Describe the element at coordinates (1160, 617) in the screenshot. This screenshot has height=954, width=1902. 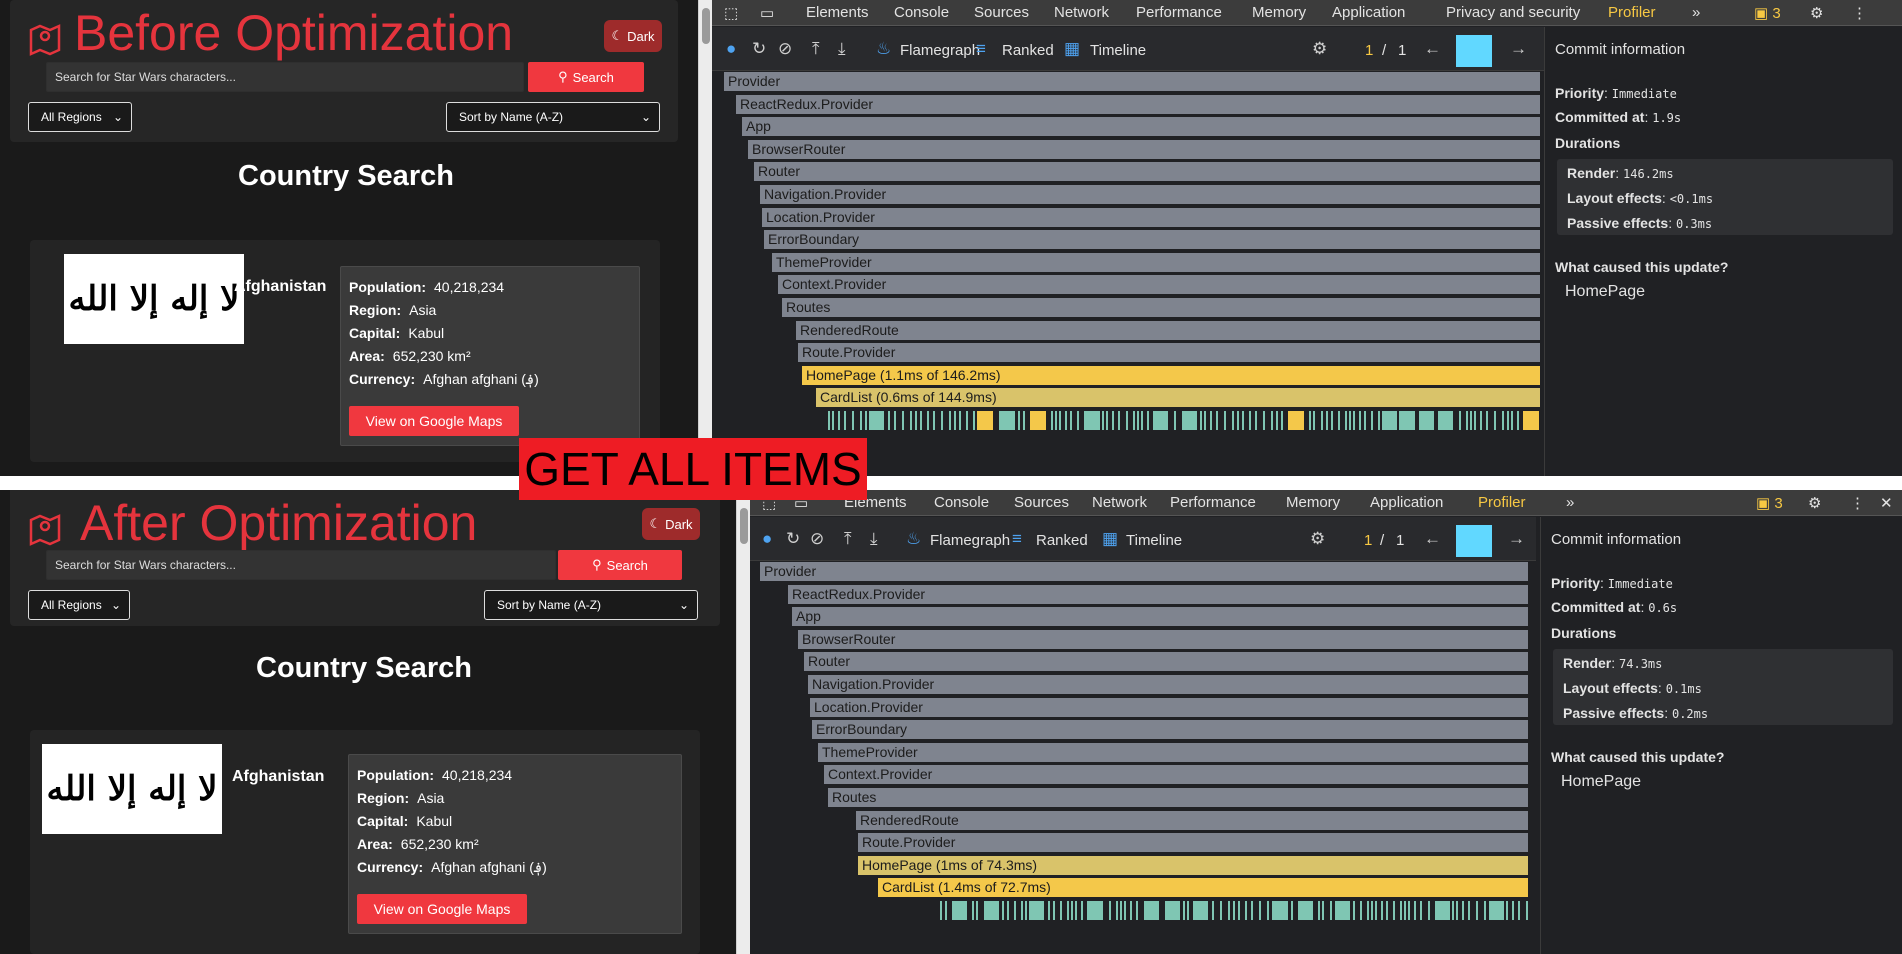
I see `flame-bar: App` at that location.